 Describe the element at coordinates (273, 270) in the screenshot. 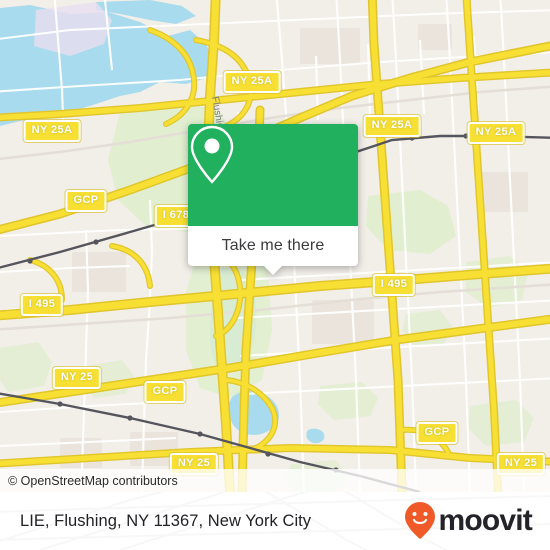

I see `popup-pointer-tail` at that location.